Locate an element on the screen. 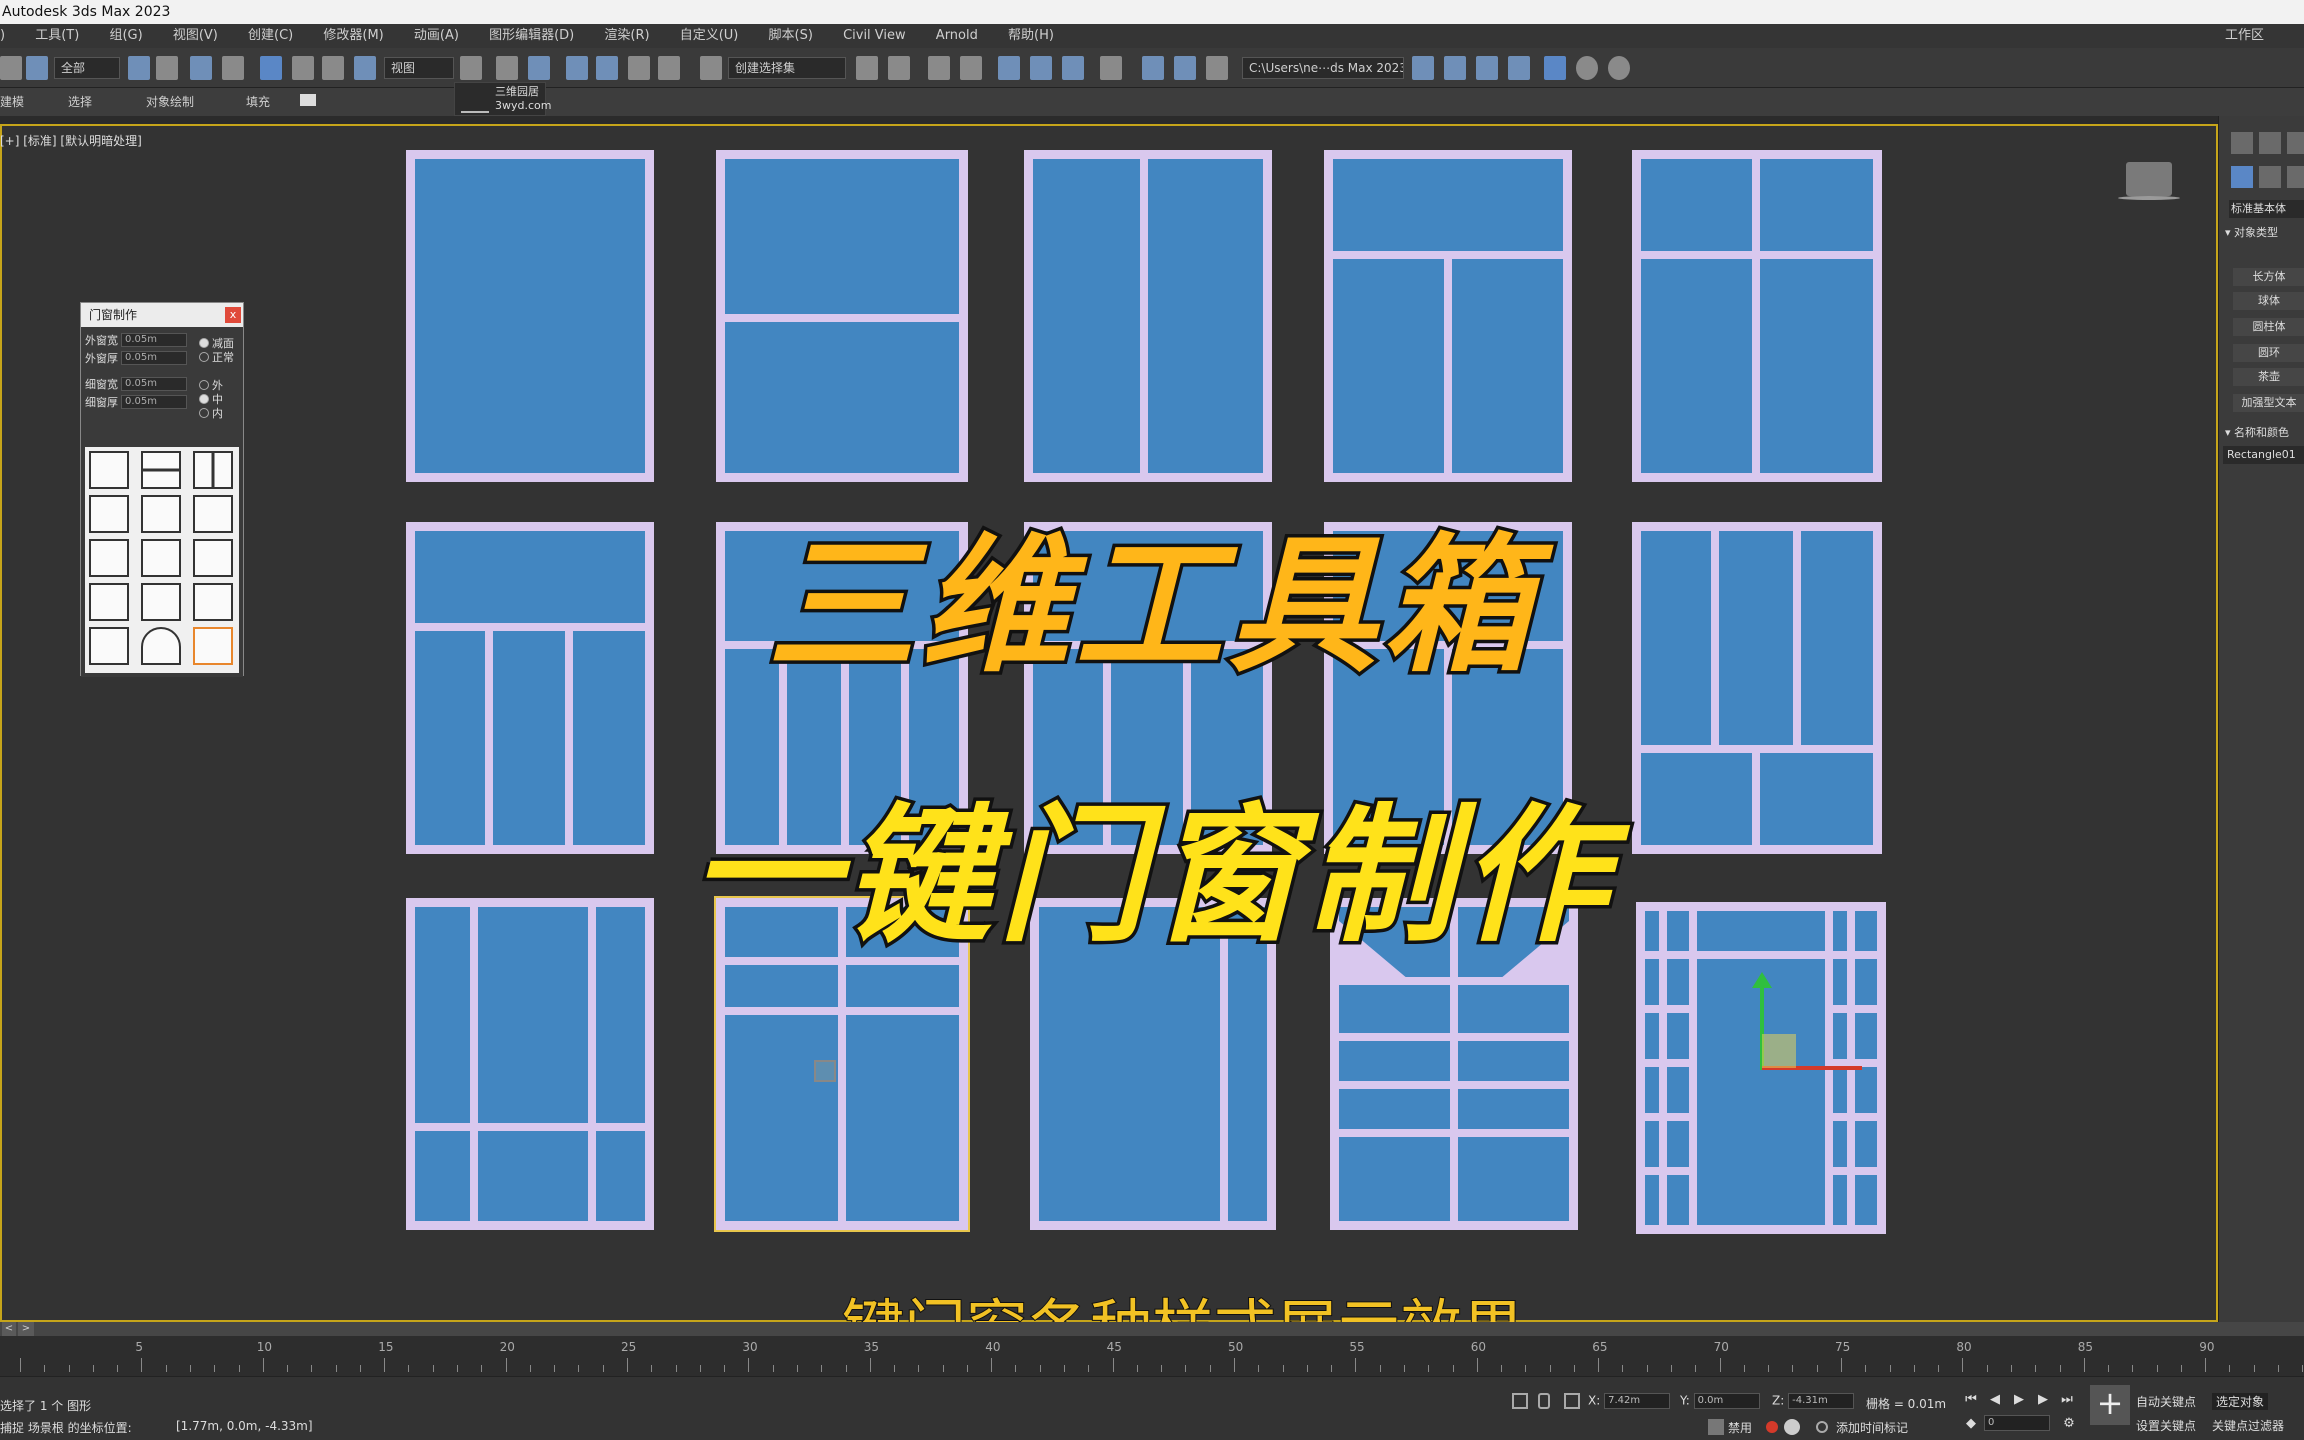 Image resolution: width=2304 pixels, height=1440 pixels. time-slider-next-button: > is located at coordinates (26, 1329).